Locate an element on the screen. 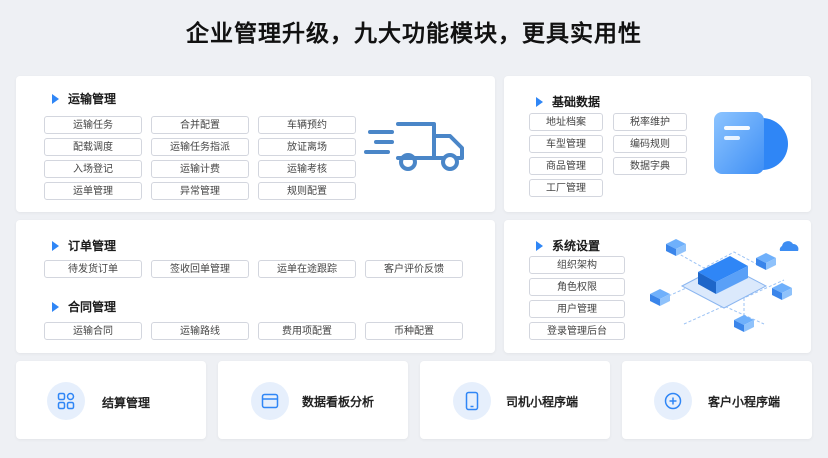 Image resolution: width=828 pixels, height=458 pixels. tag-currency-config: 币种配置 is located at coordinates (414, 331).